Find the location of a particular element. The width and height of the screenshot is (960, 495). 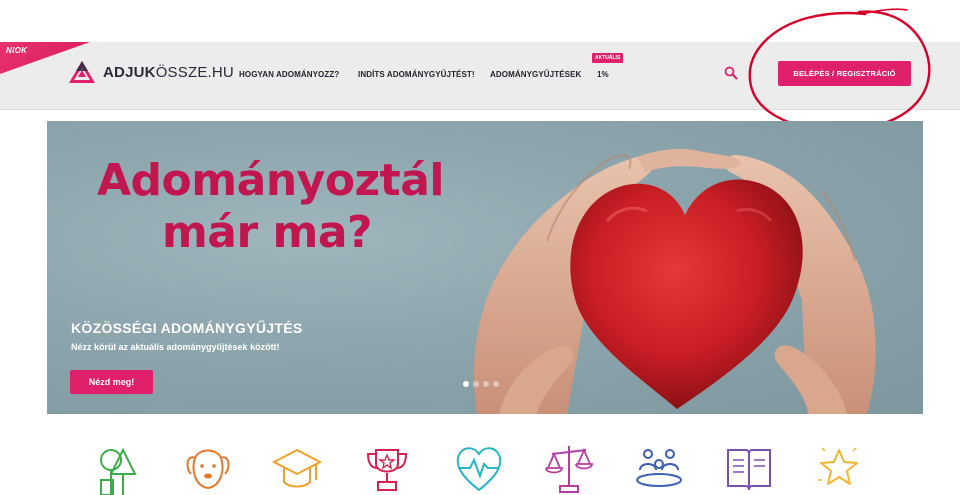

dog-icon is located at coordinates (208, 467).